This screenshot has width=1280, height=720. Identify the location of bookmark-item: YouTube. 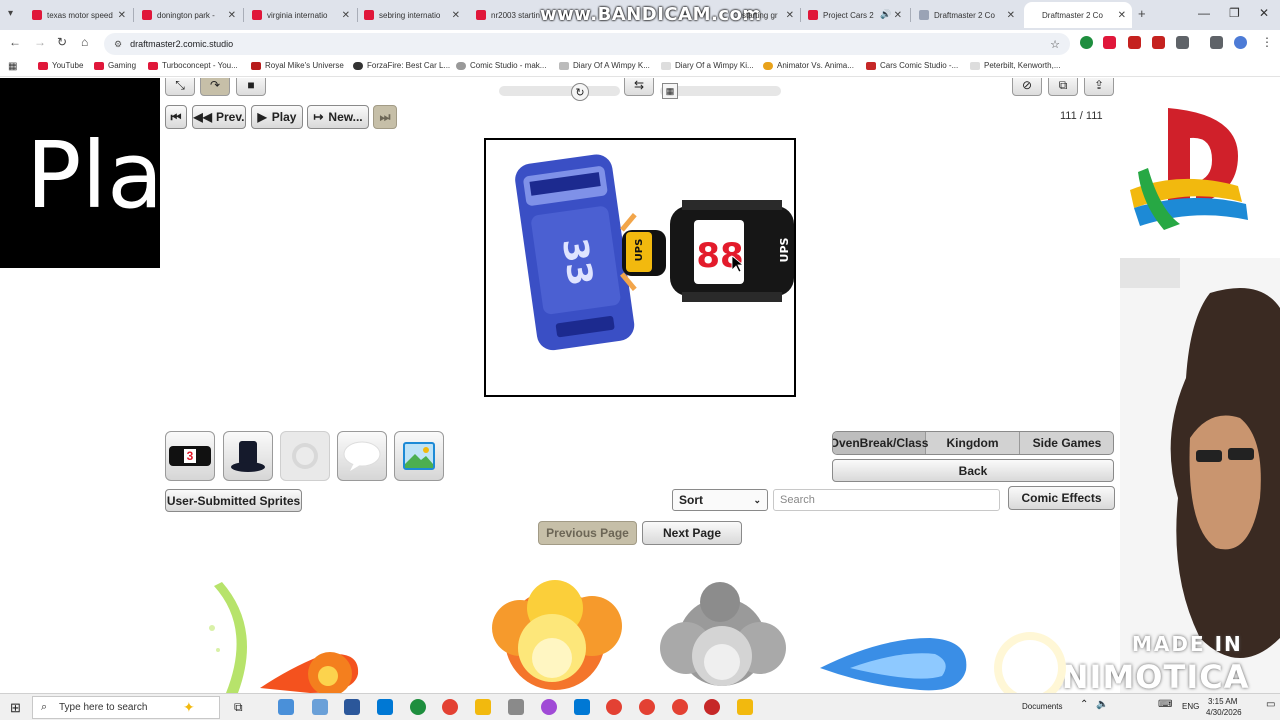
(60, 65).